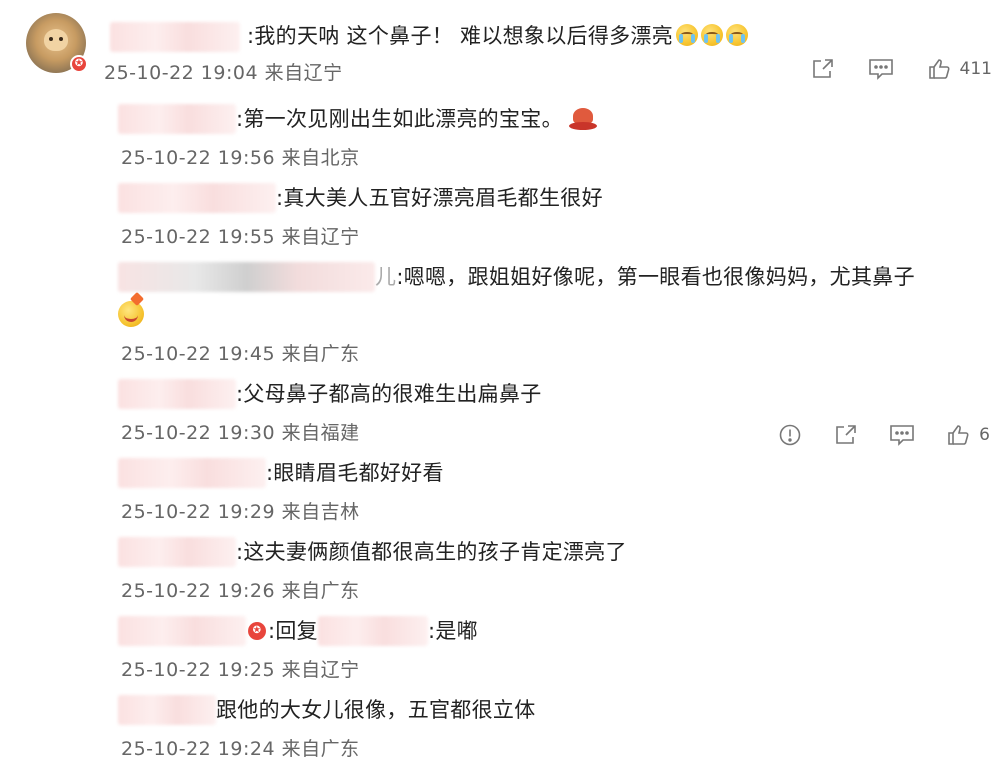  Describe the element at coordinates (556, 730) in the screenshot. I see `reply-item: 跟他的大女儿很像，五官都很立体 25-10-22 19:24 来自广东` at that location.